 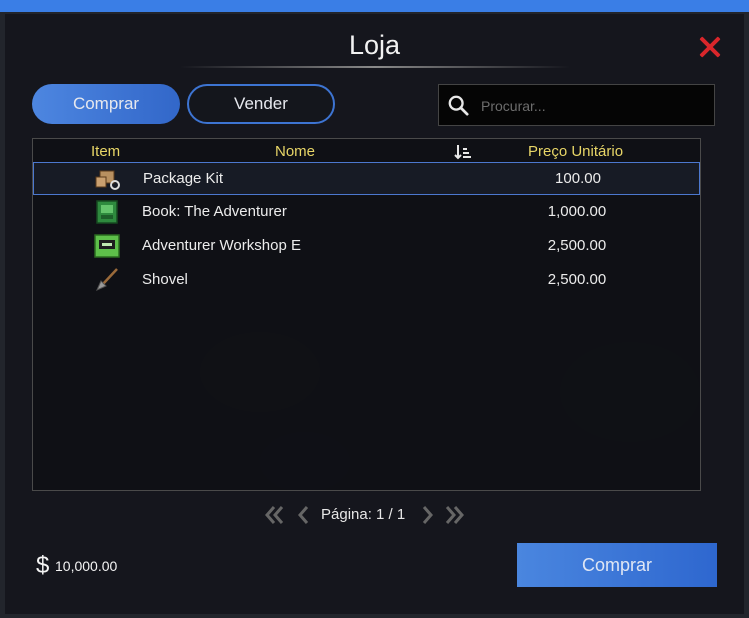 I want to click on title-divider, so click(x=375, y=67).